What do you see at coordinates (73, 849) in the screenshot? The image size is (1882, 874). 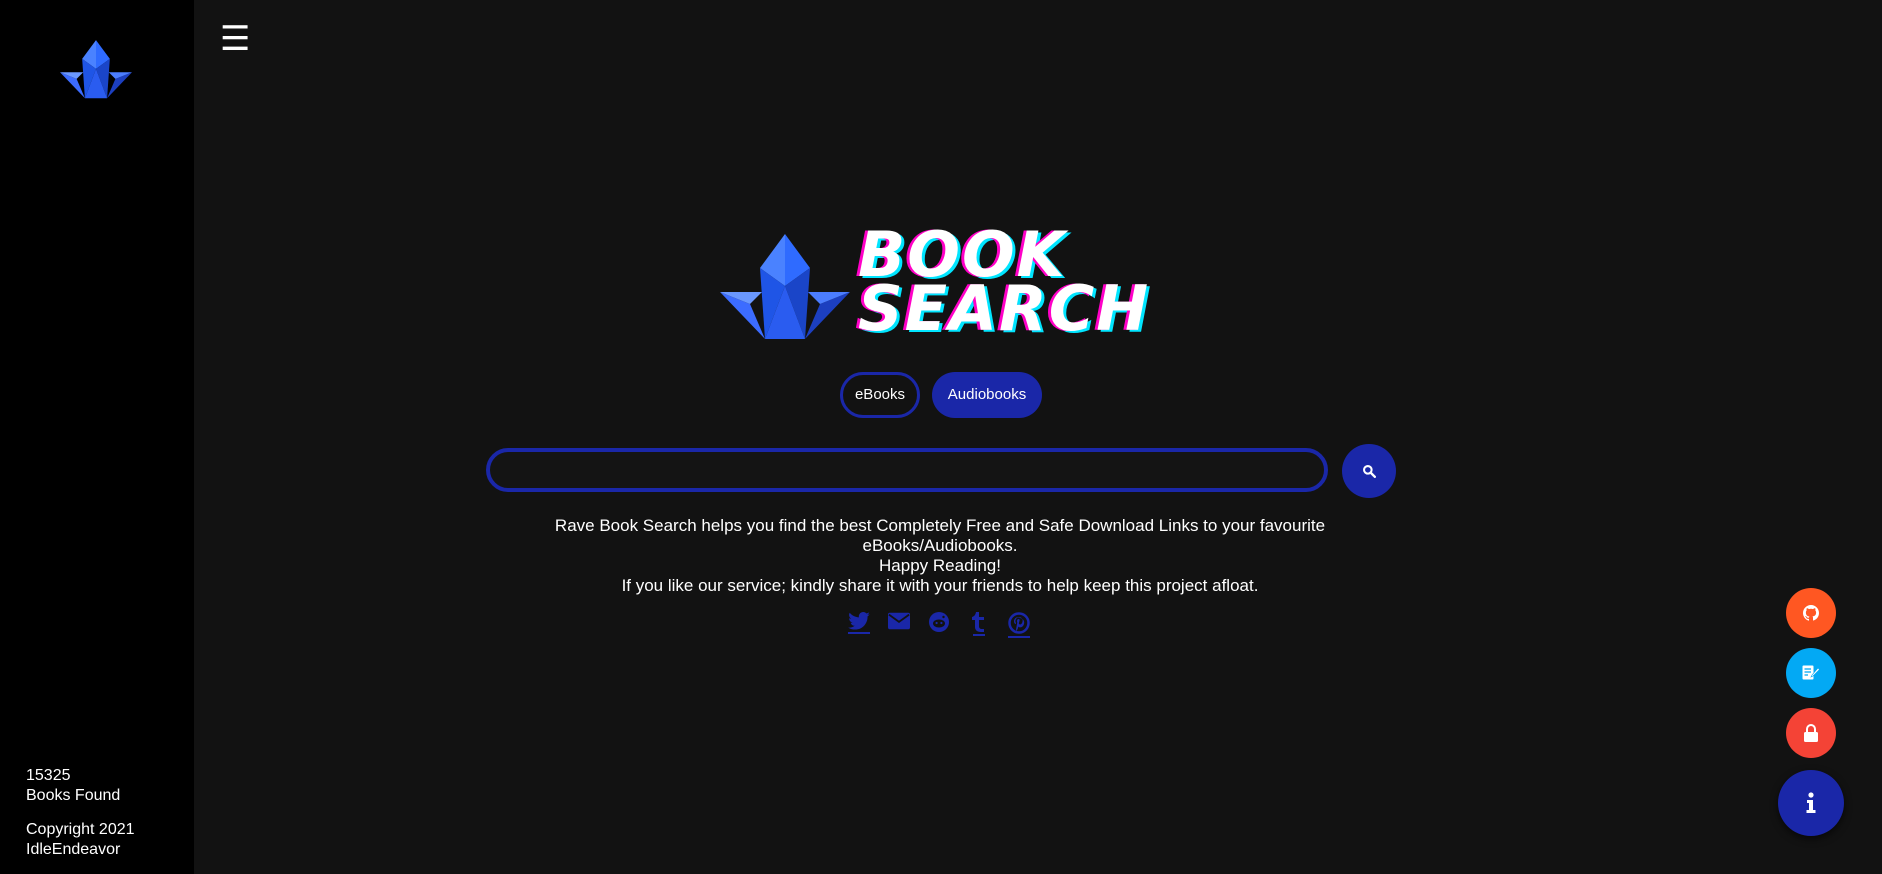 I see `author-name: IdleEndeavor` at bounding box center [73, 849].